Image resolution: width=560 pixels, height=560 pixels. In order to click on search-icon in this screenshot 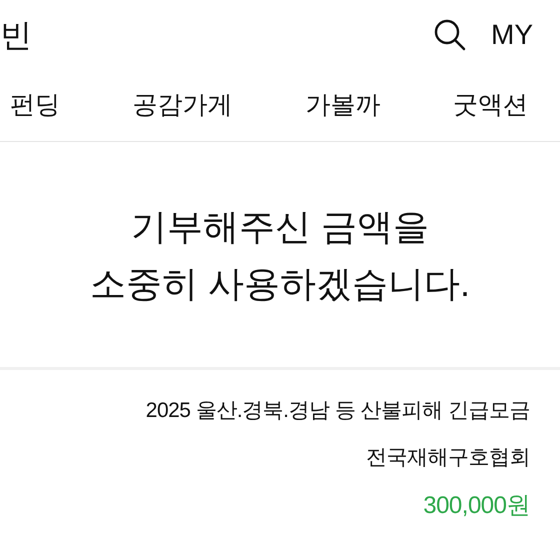, I will do `click(450, 35)`.